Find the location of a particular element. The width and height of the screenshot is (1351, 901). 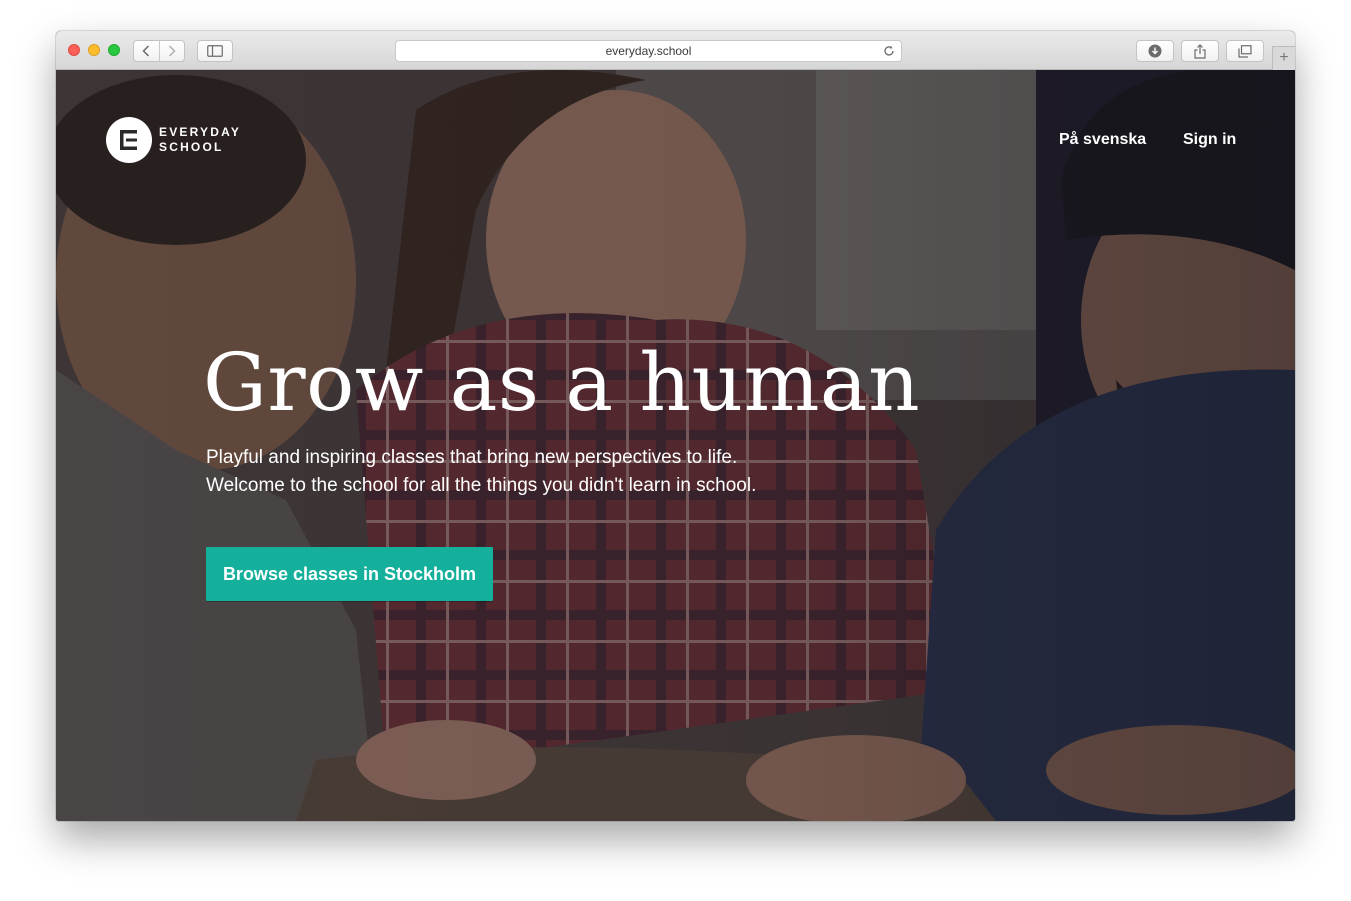

site-logo: EVERYDAY SCHOOL is located at coordinates (173, 140).